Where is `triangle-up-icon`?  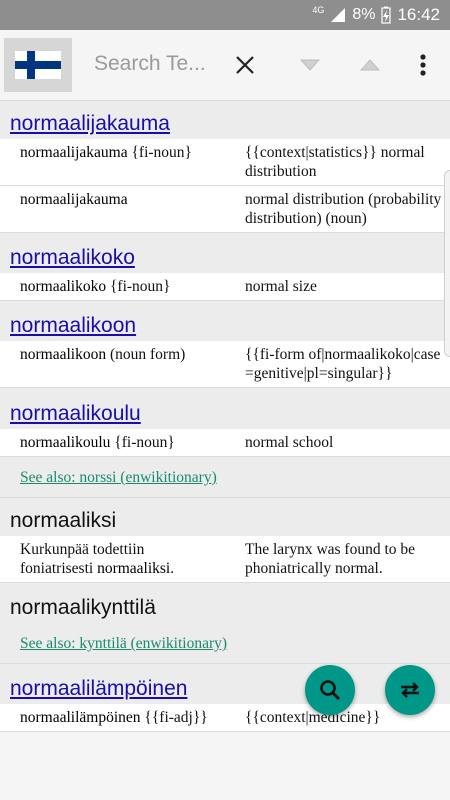
triangle-up-icon is located at coordinates (370, 65).